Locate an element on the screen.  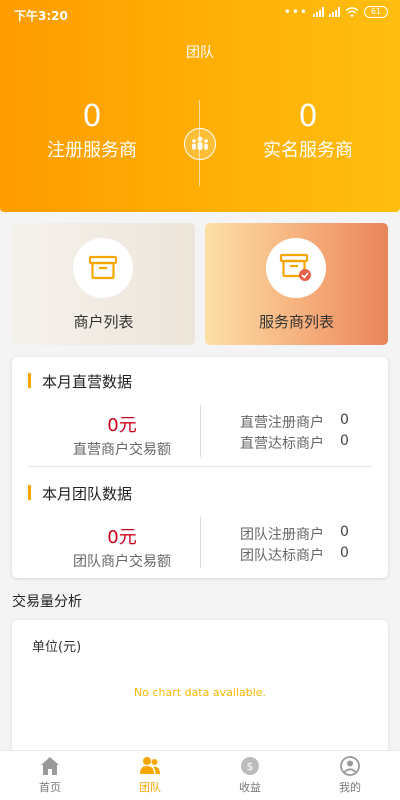
team-qualified-row: 团队达标商户 0 is located at coordinates (294, 555).